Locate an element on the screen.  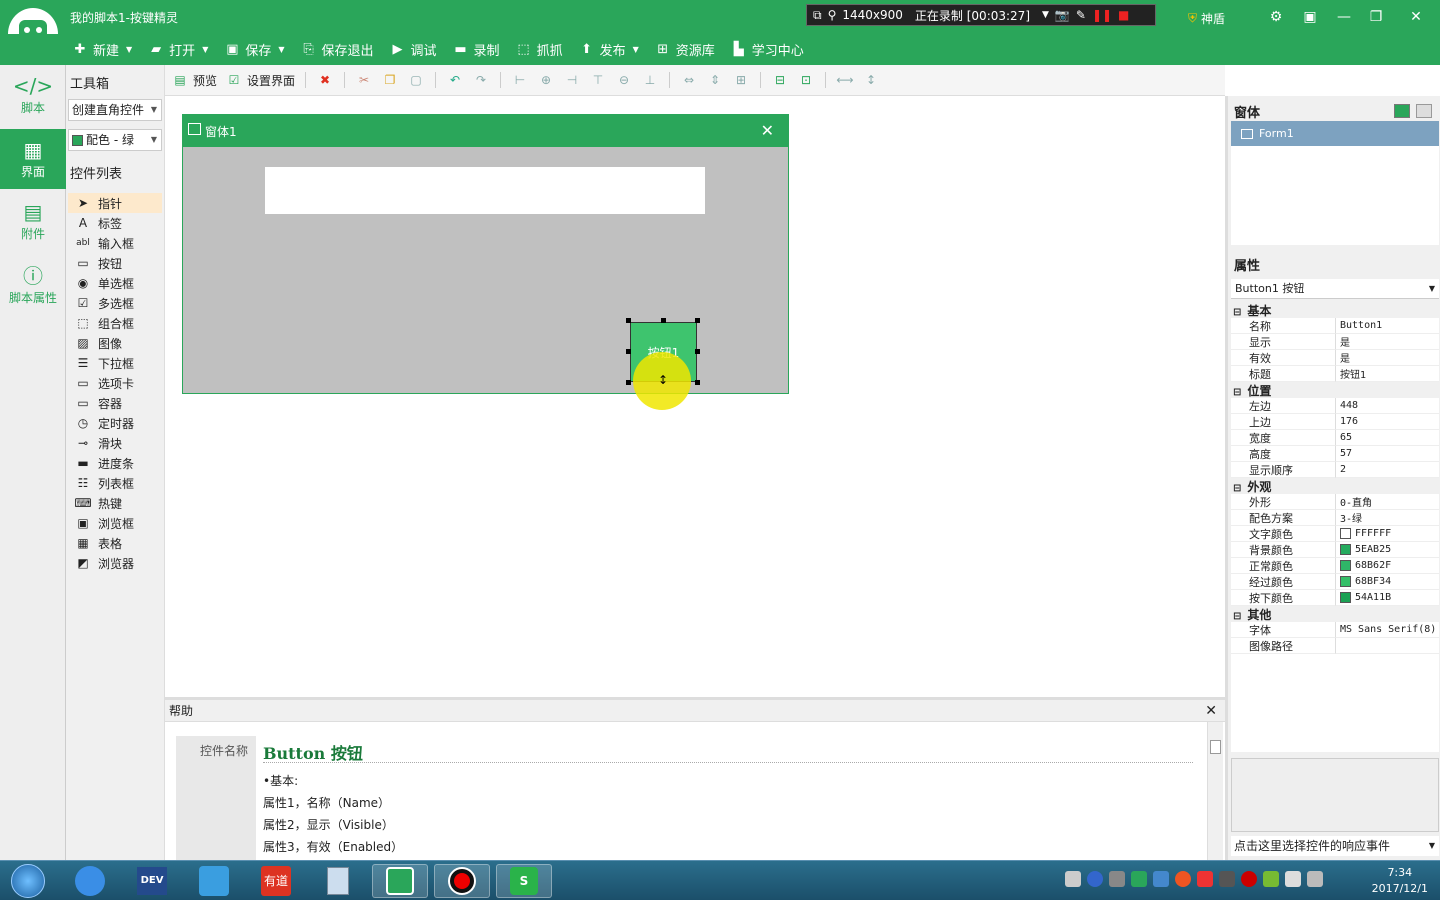
property-row: 高度 57 is located at coordinates (1335, 454).